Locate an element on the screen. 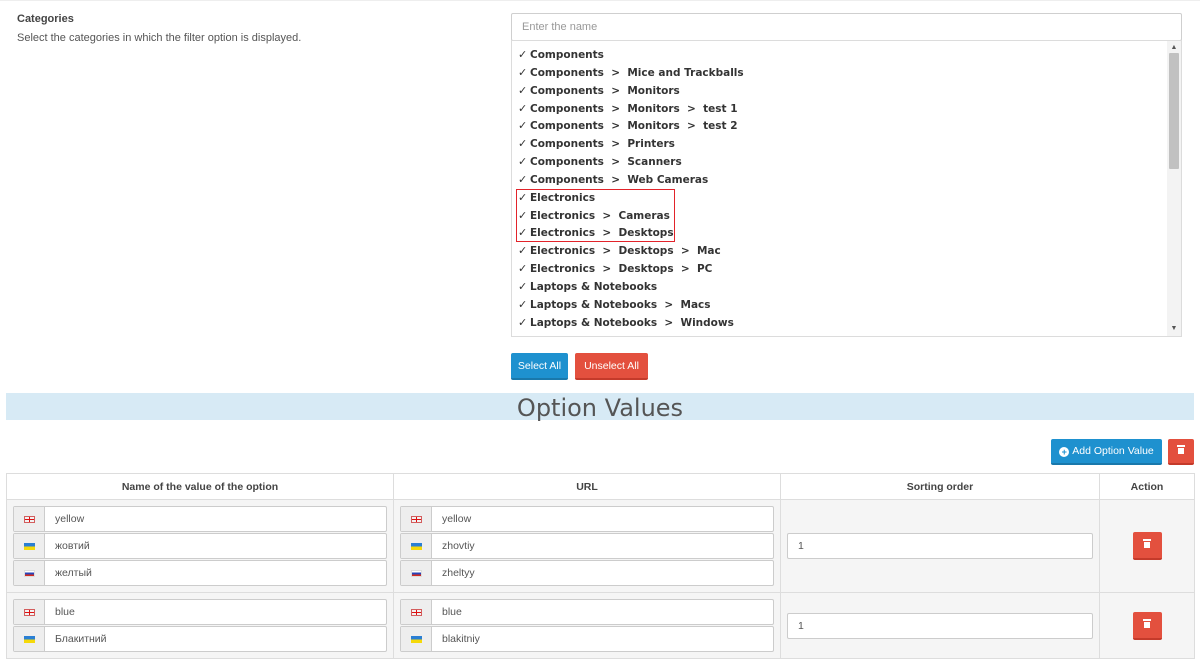 This screenshot has height=659, width=1200. category-item: ✓ Electronics > Desktops > Mac is located at coordinates (843, 251).